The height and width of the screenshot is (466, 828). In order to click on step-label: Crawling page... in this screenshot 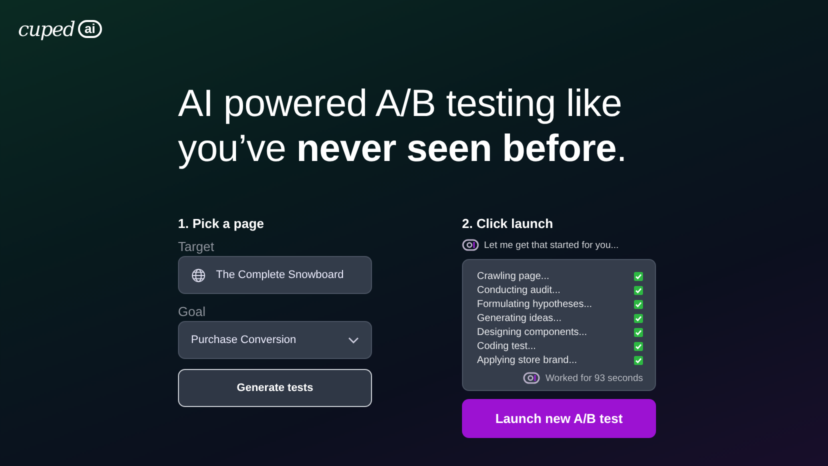, I will do `click(513, 276)`.